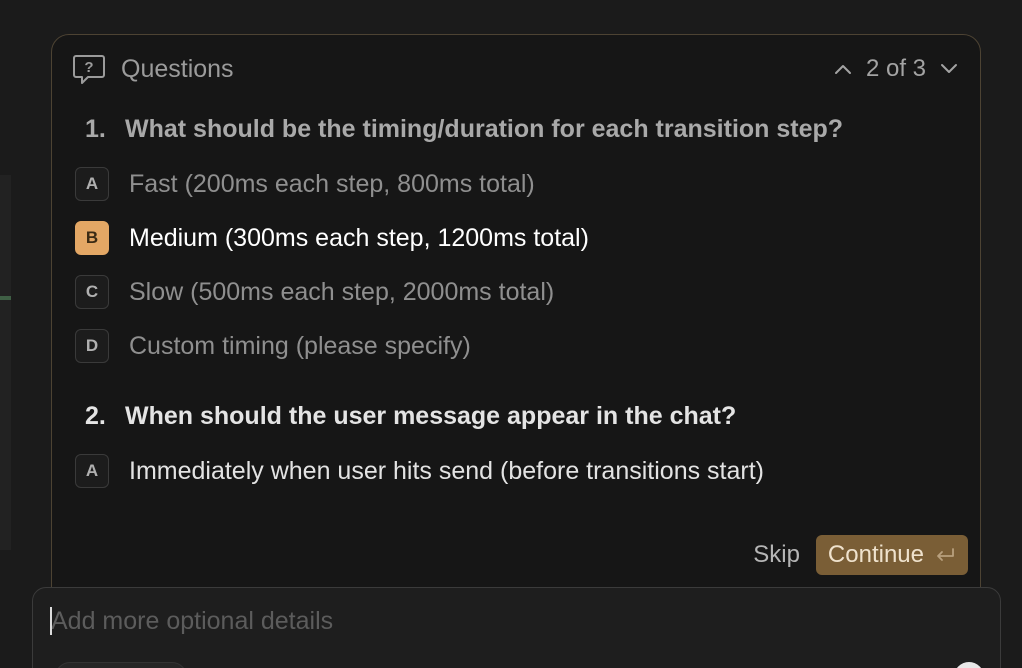  I want to click on option-label: Fast (200ms each step, 800ms total), so click(332, 183).